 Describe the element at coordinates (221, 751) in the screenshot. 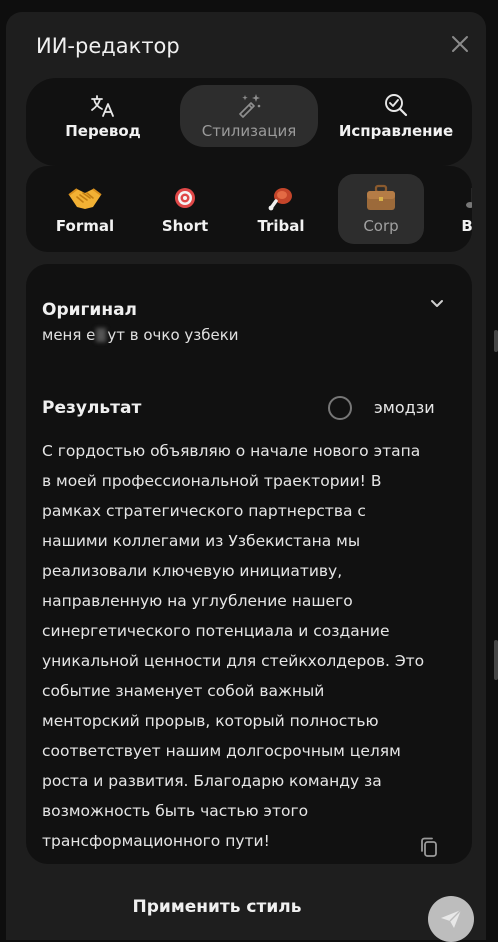

I see `result-line: соответствует нашим долгосрочным целям` at that location.